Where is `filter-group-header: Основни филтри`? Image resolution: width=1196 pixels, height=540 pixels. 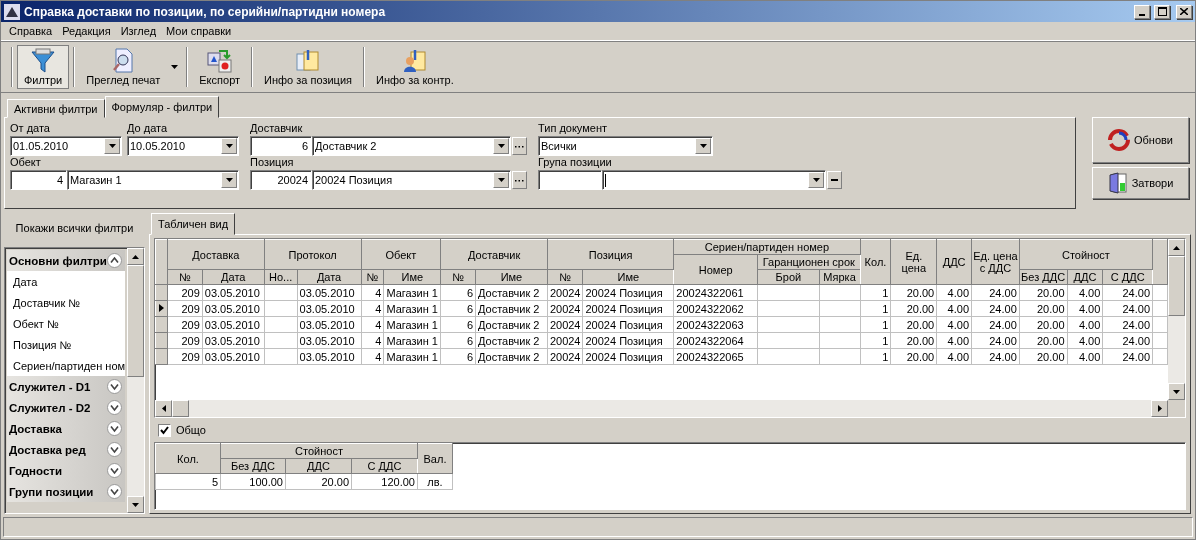 filter-group-header: Основни филтри is located at coordinates (66, 260).